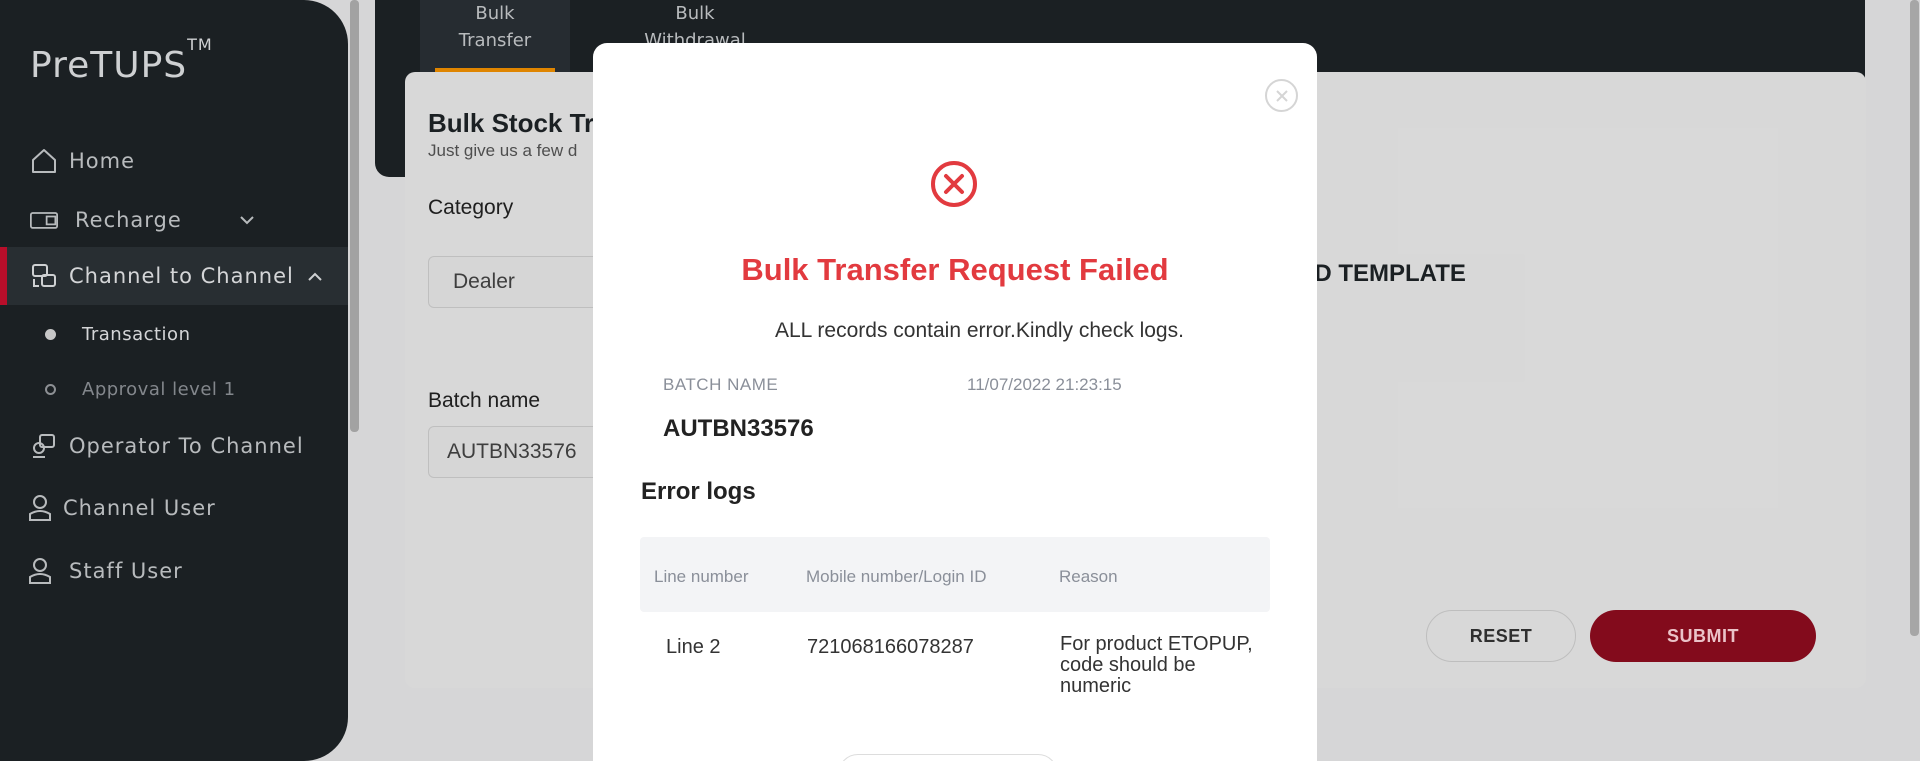  What do you see at coordinates (738, 428) in the screenshot?
I see `batch-name-value: AUTBN33576` at bounding box center [738, 428].